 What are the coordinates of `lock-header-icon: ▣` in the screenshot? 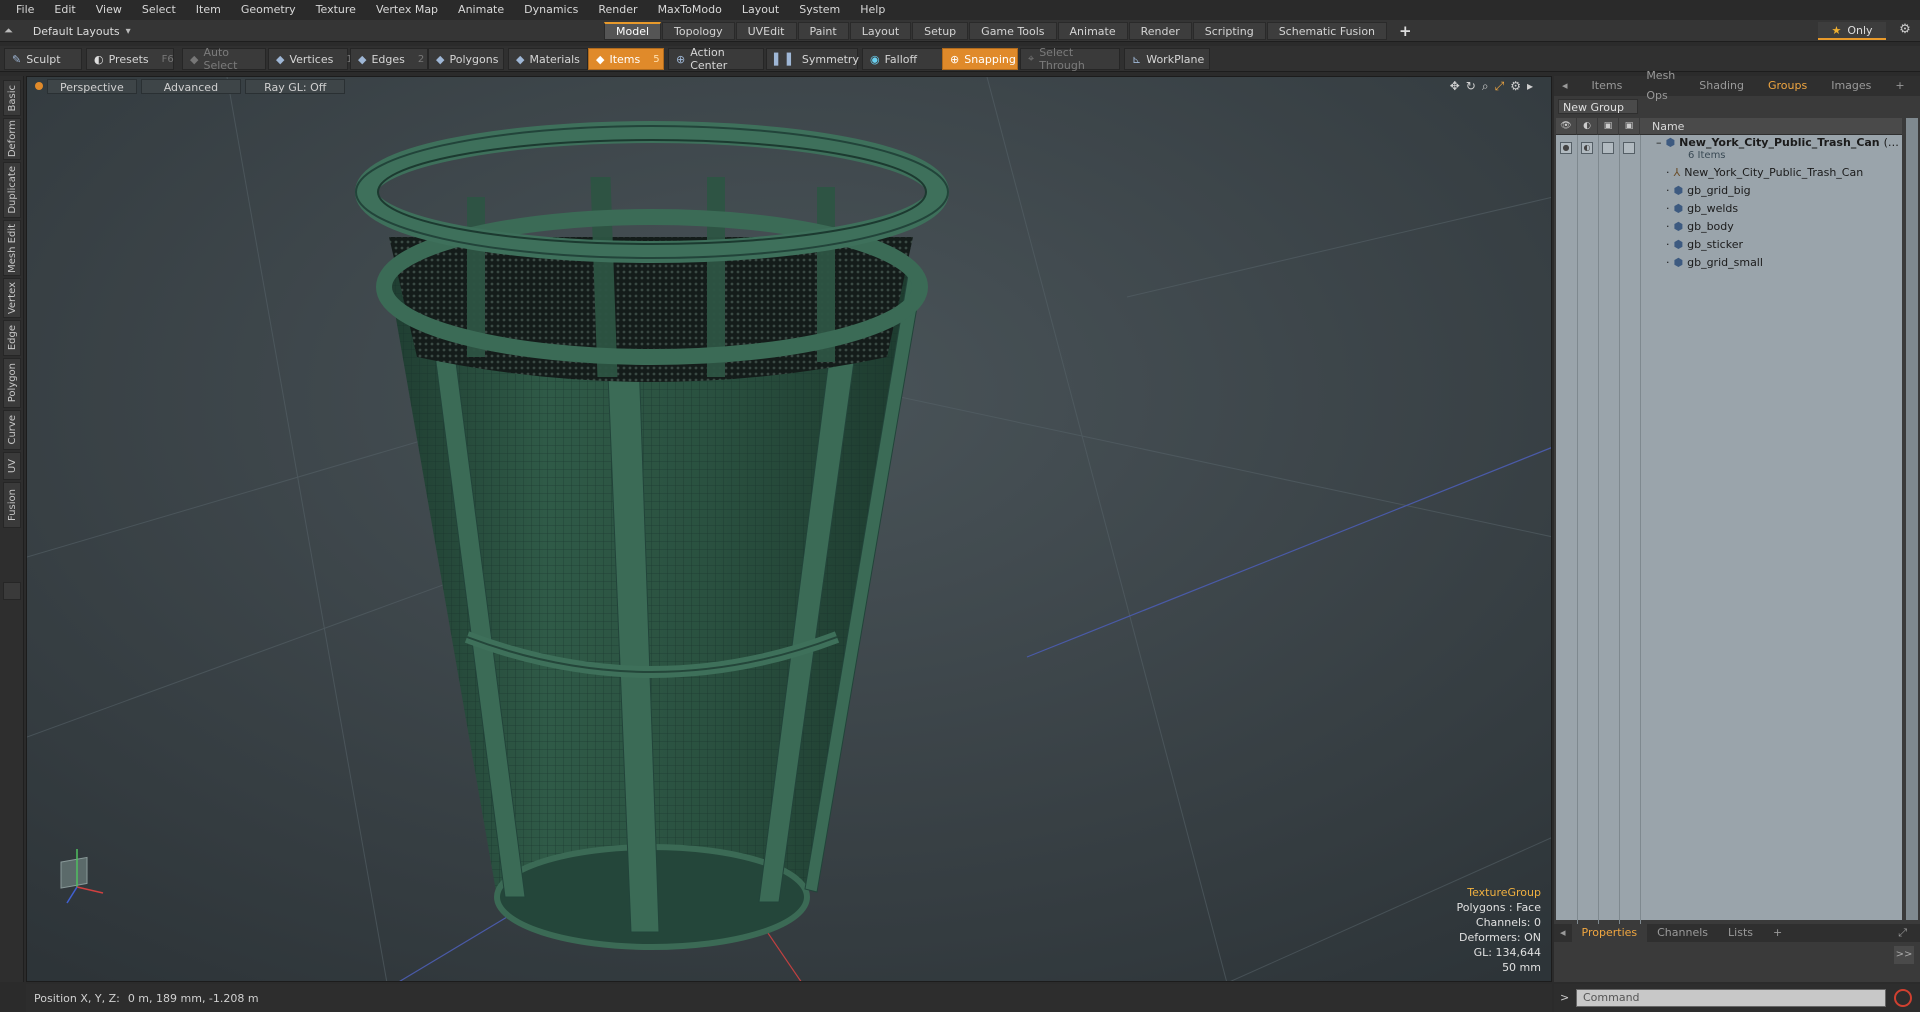 It's located at (1608, 126).